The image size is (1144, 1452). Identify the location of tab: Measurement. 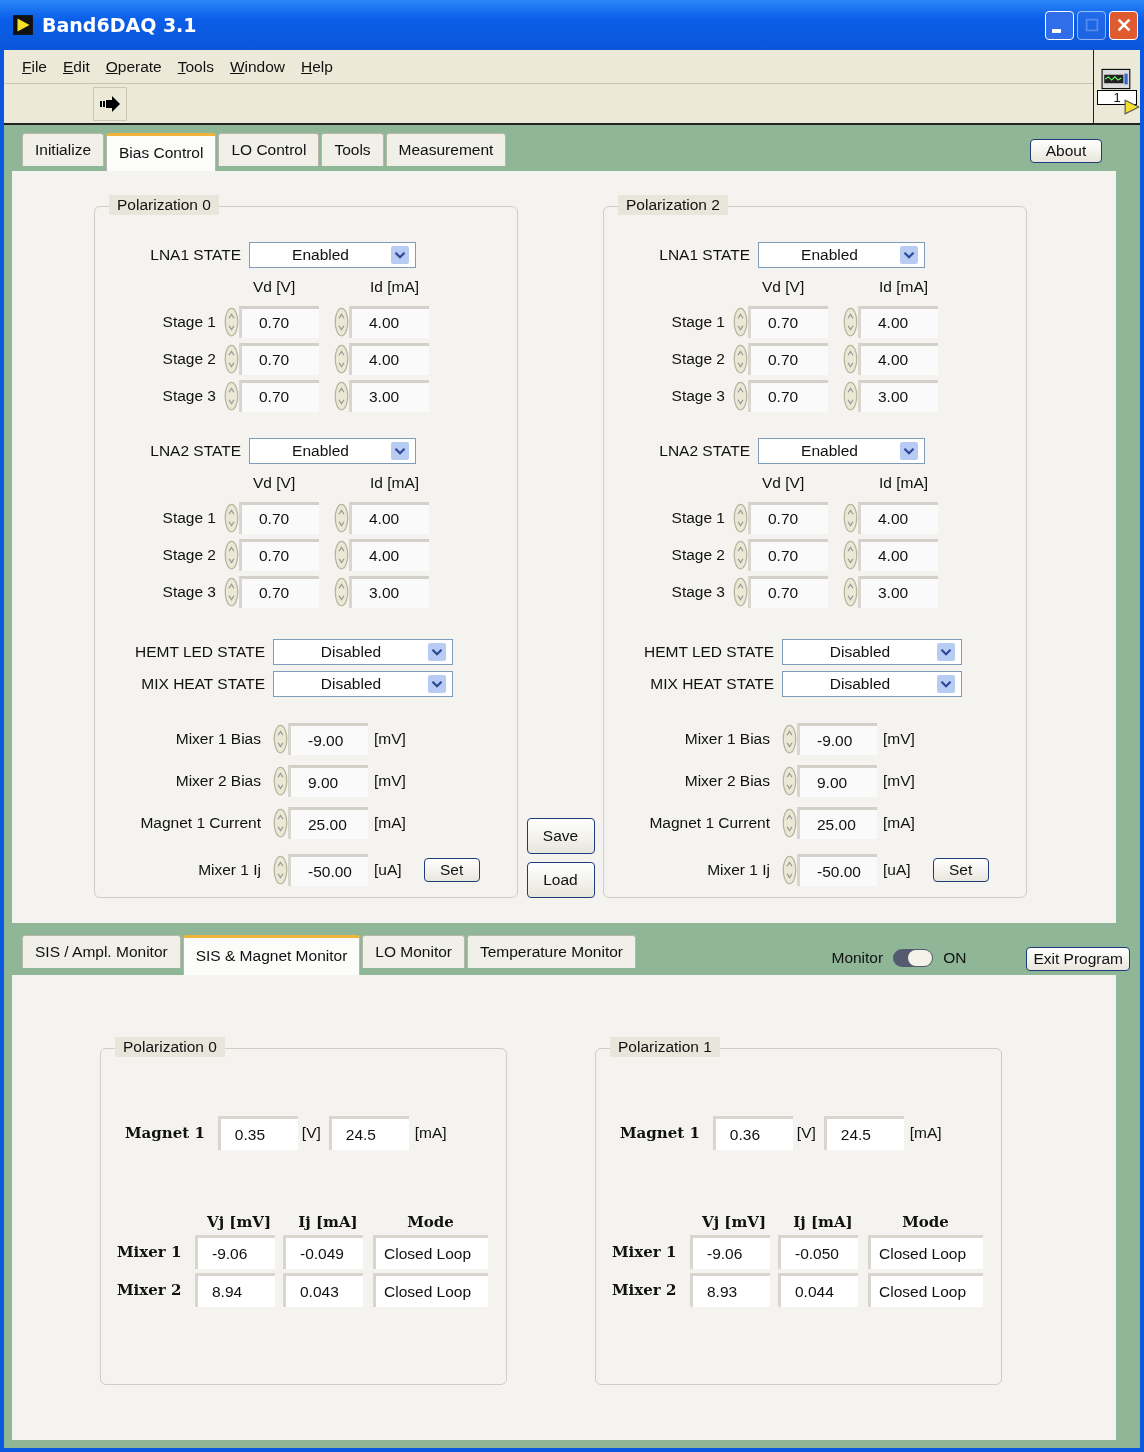
(446, 149).